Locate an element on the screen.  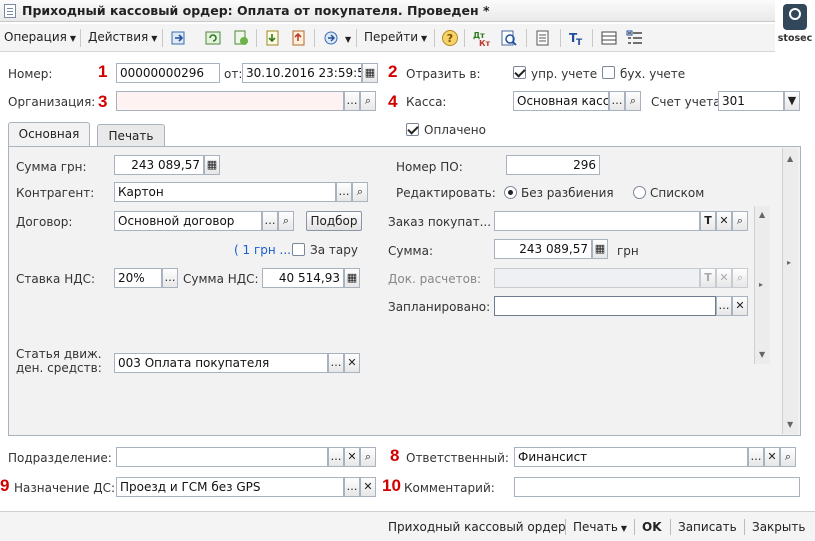
type-select-icon: T is located at coordinates (708, 221).